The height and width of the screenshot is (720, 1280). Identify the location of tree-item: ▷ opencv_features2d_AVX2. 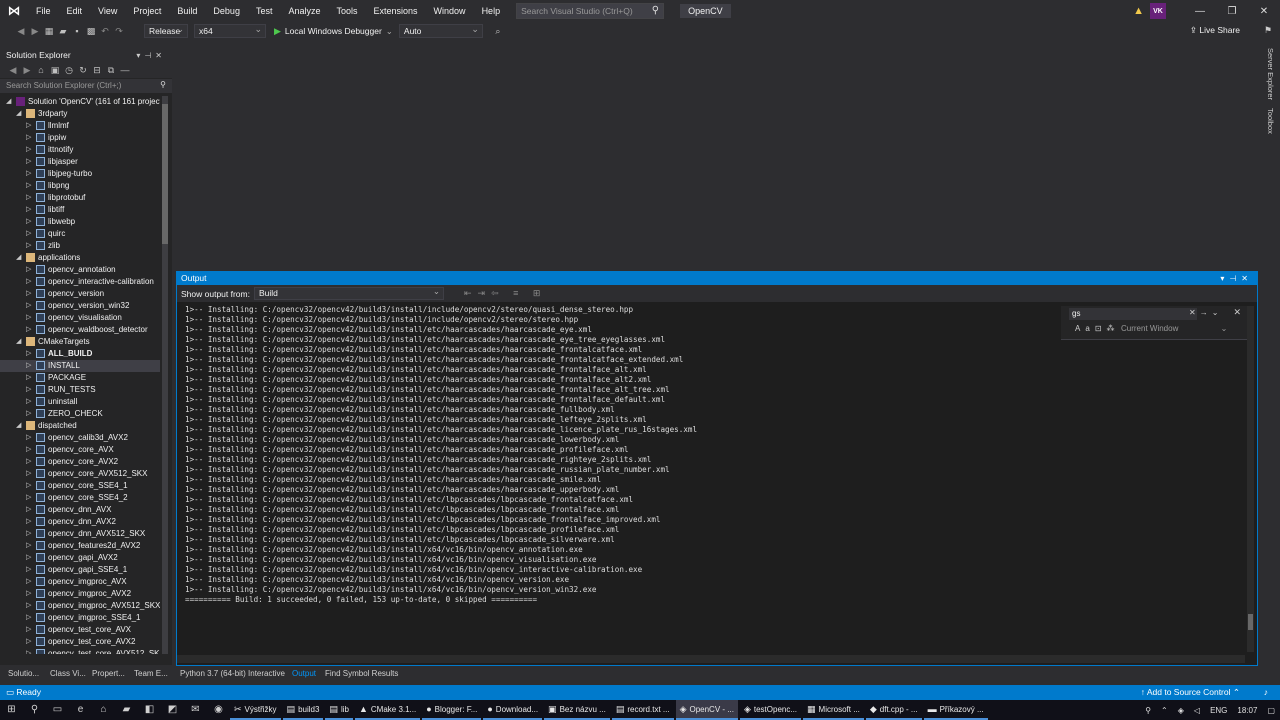
(80, 546).